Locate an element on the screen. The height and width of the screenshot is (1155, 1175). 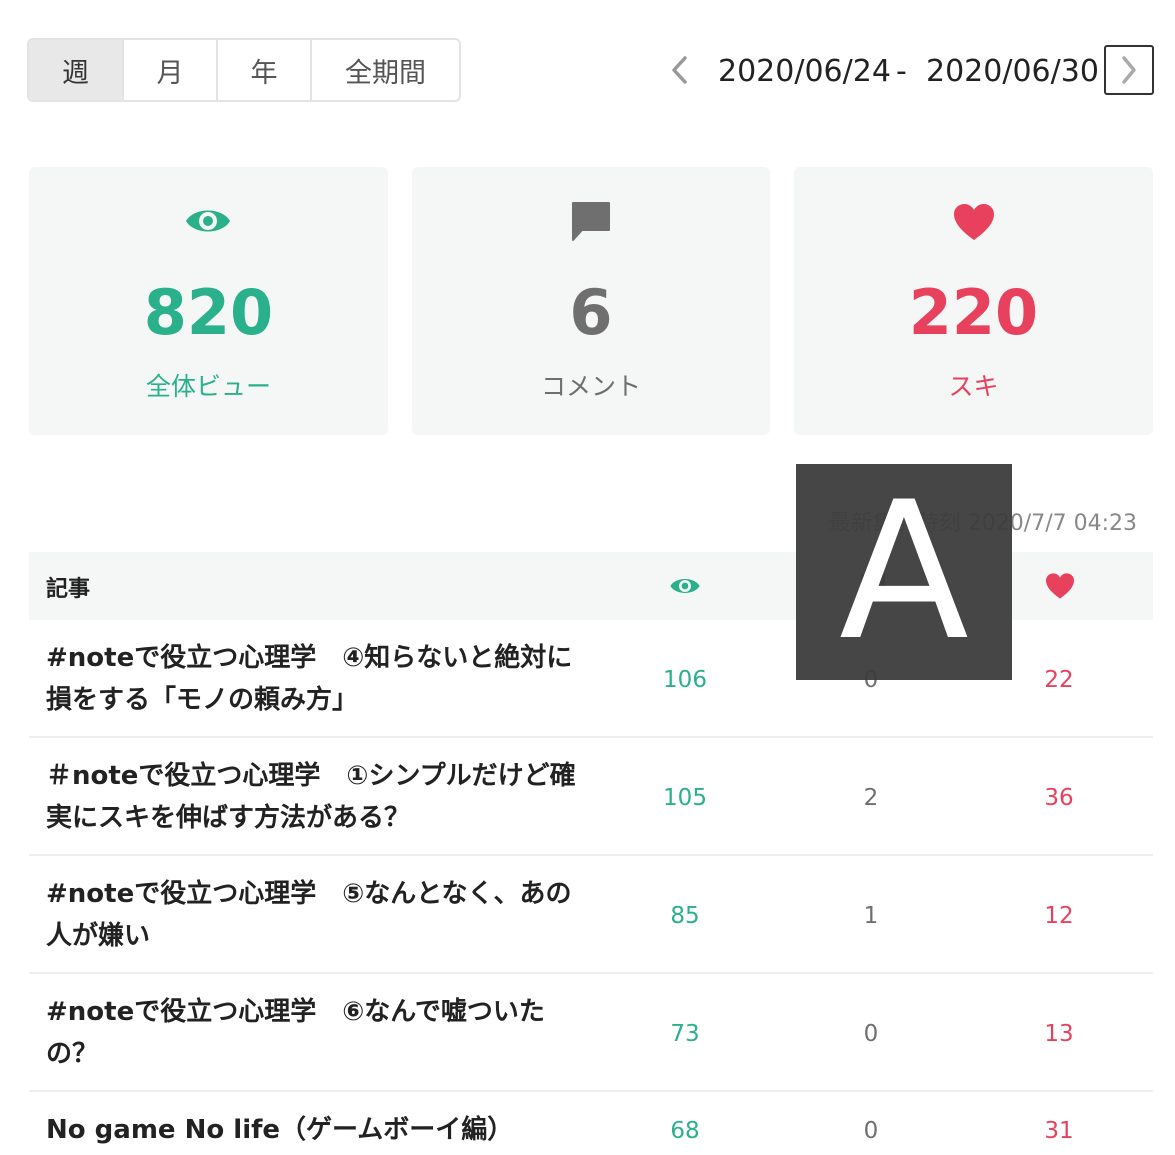
total-likes-label: スキ is located at coordinates (973, 386).